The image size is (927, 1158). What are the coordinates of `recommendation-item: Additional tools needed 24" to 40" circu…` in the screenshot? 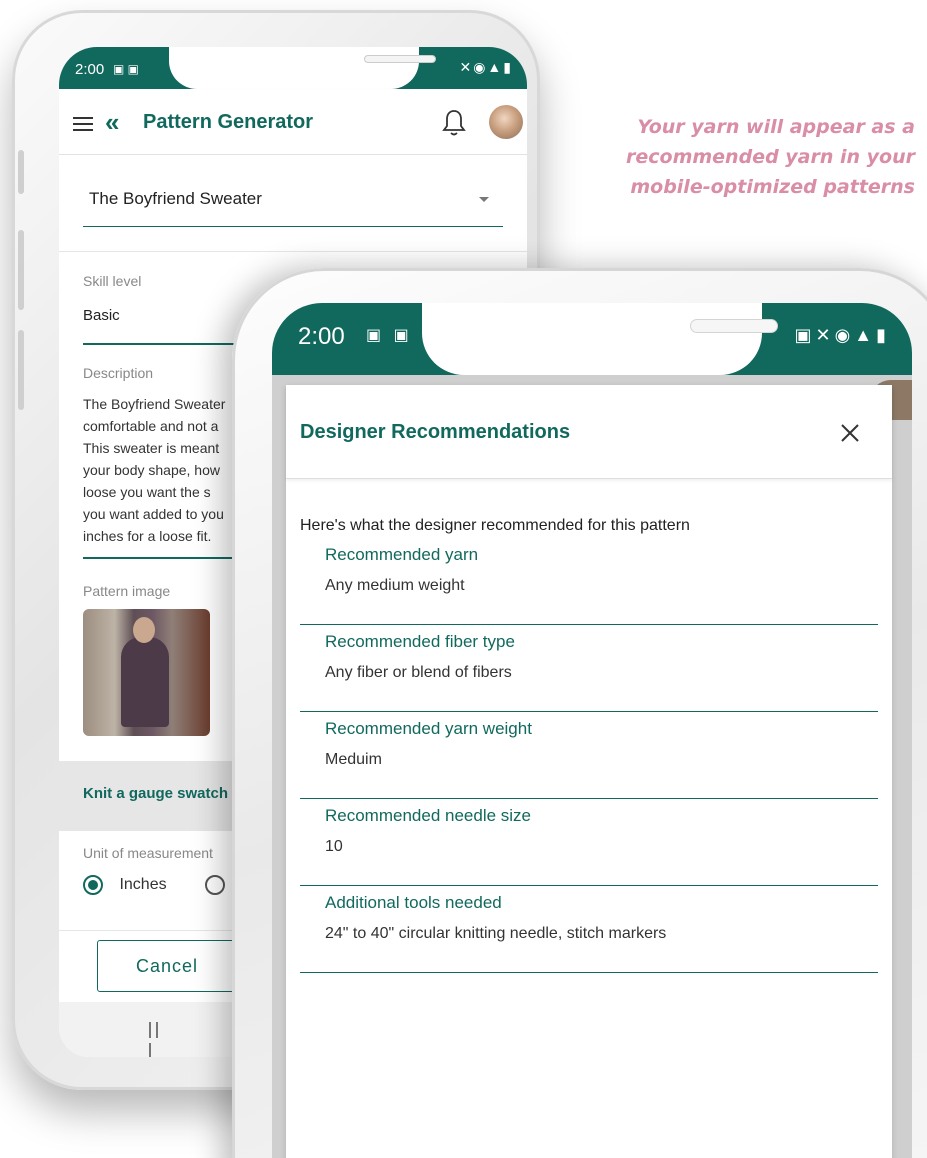 It's located at (589, 933).